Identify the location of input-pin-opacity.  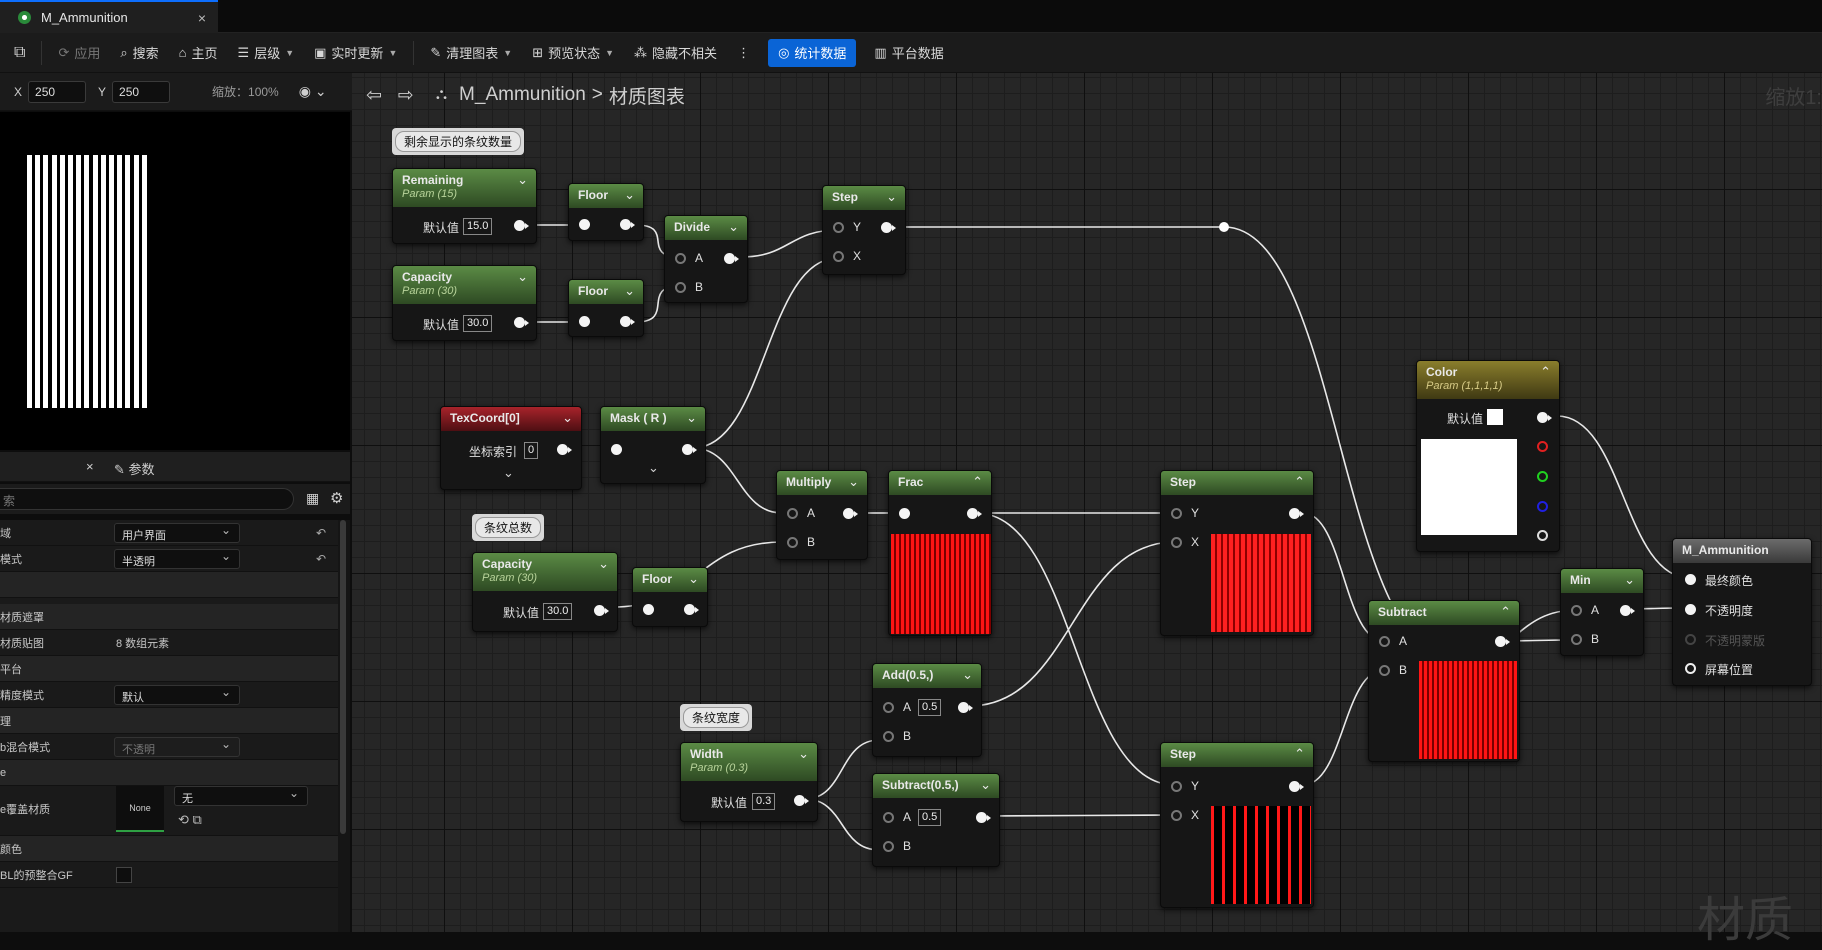
(1690, 609).